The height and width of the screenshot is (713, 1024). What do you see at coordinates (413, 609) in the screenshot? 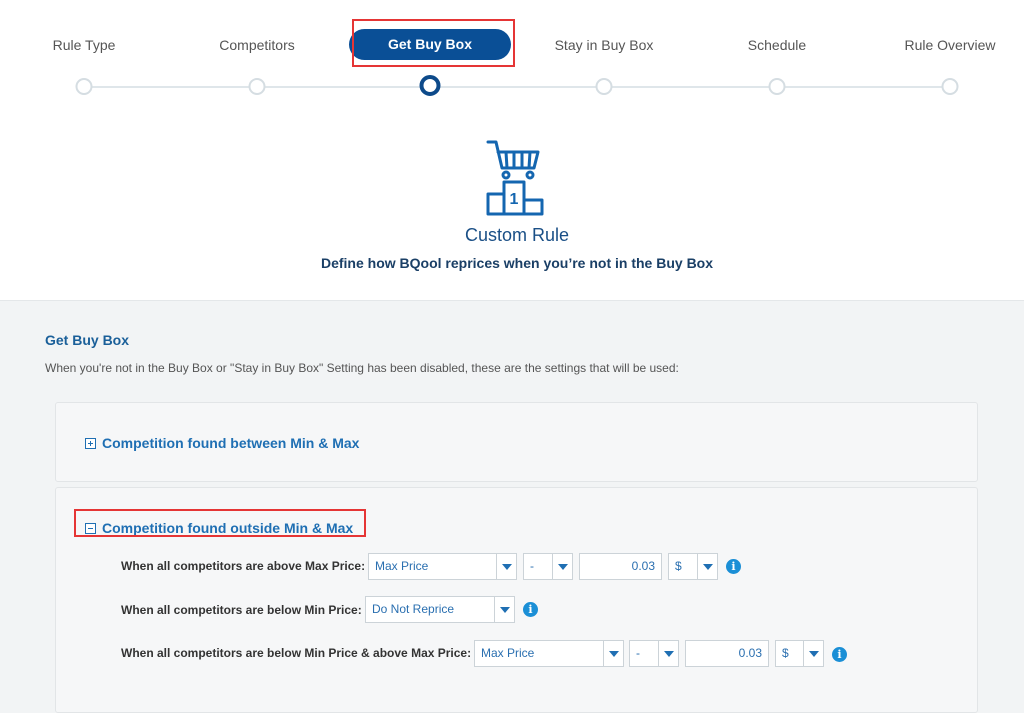
I see `select-value: Do Not Reprice` at bounding box center [413, 609].